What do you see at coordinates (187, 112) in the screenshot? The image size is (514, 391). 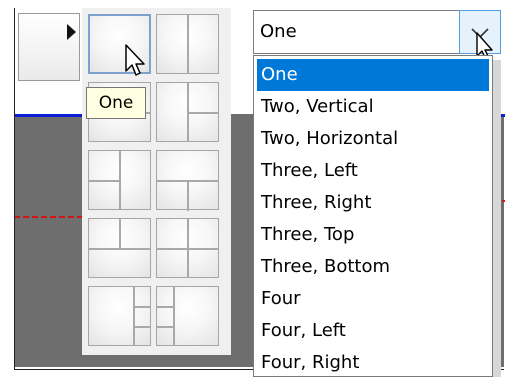 I see `layout-tile-three-left` at bounding box center [187, 112].